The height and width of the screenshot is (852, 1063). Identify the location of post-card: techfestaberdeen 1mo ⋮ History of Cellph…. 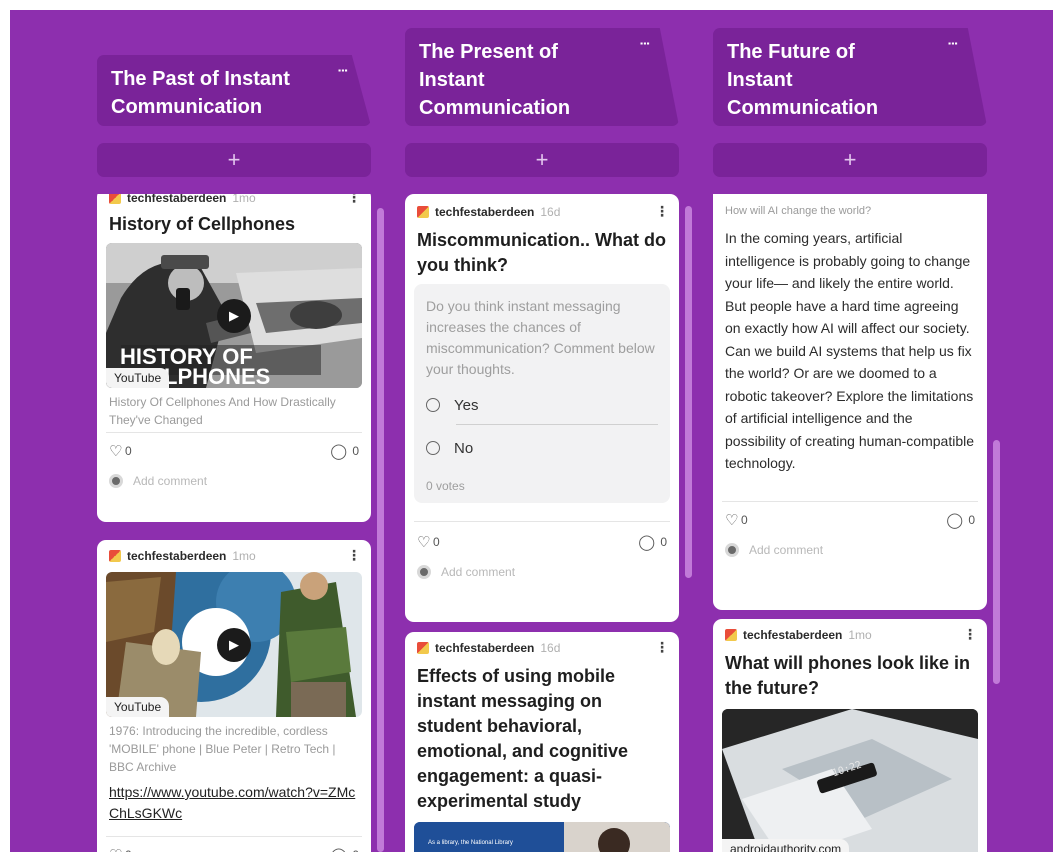
(234, 358).